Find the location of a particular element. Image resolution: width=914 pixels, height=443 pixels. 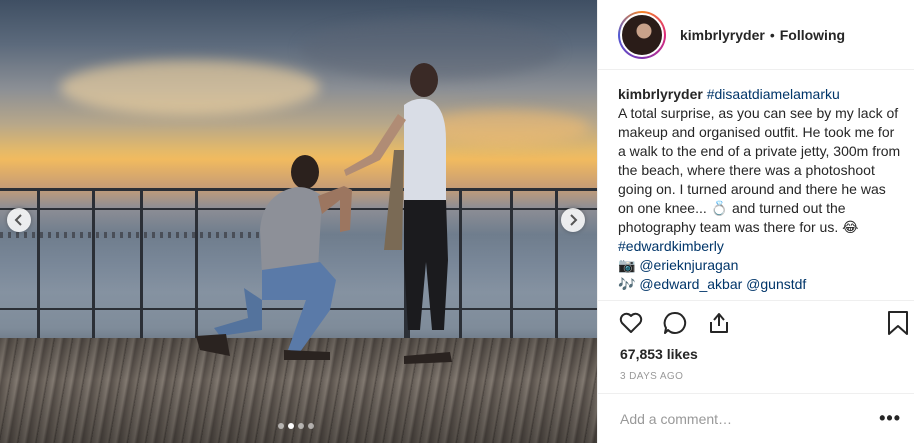

chevron-right-icon is located at coordinates (574, 220).